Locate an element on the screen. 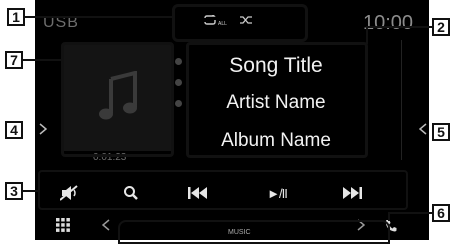 The image size is (451, 244). right-panel-edge is located at coordinates (408, 100).